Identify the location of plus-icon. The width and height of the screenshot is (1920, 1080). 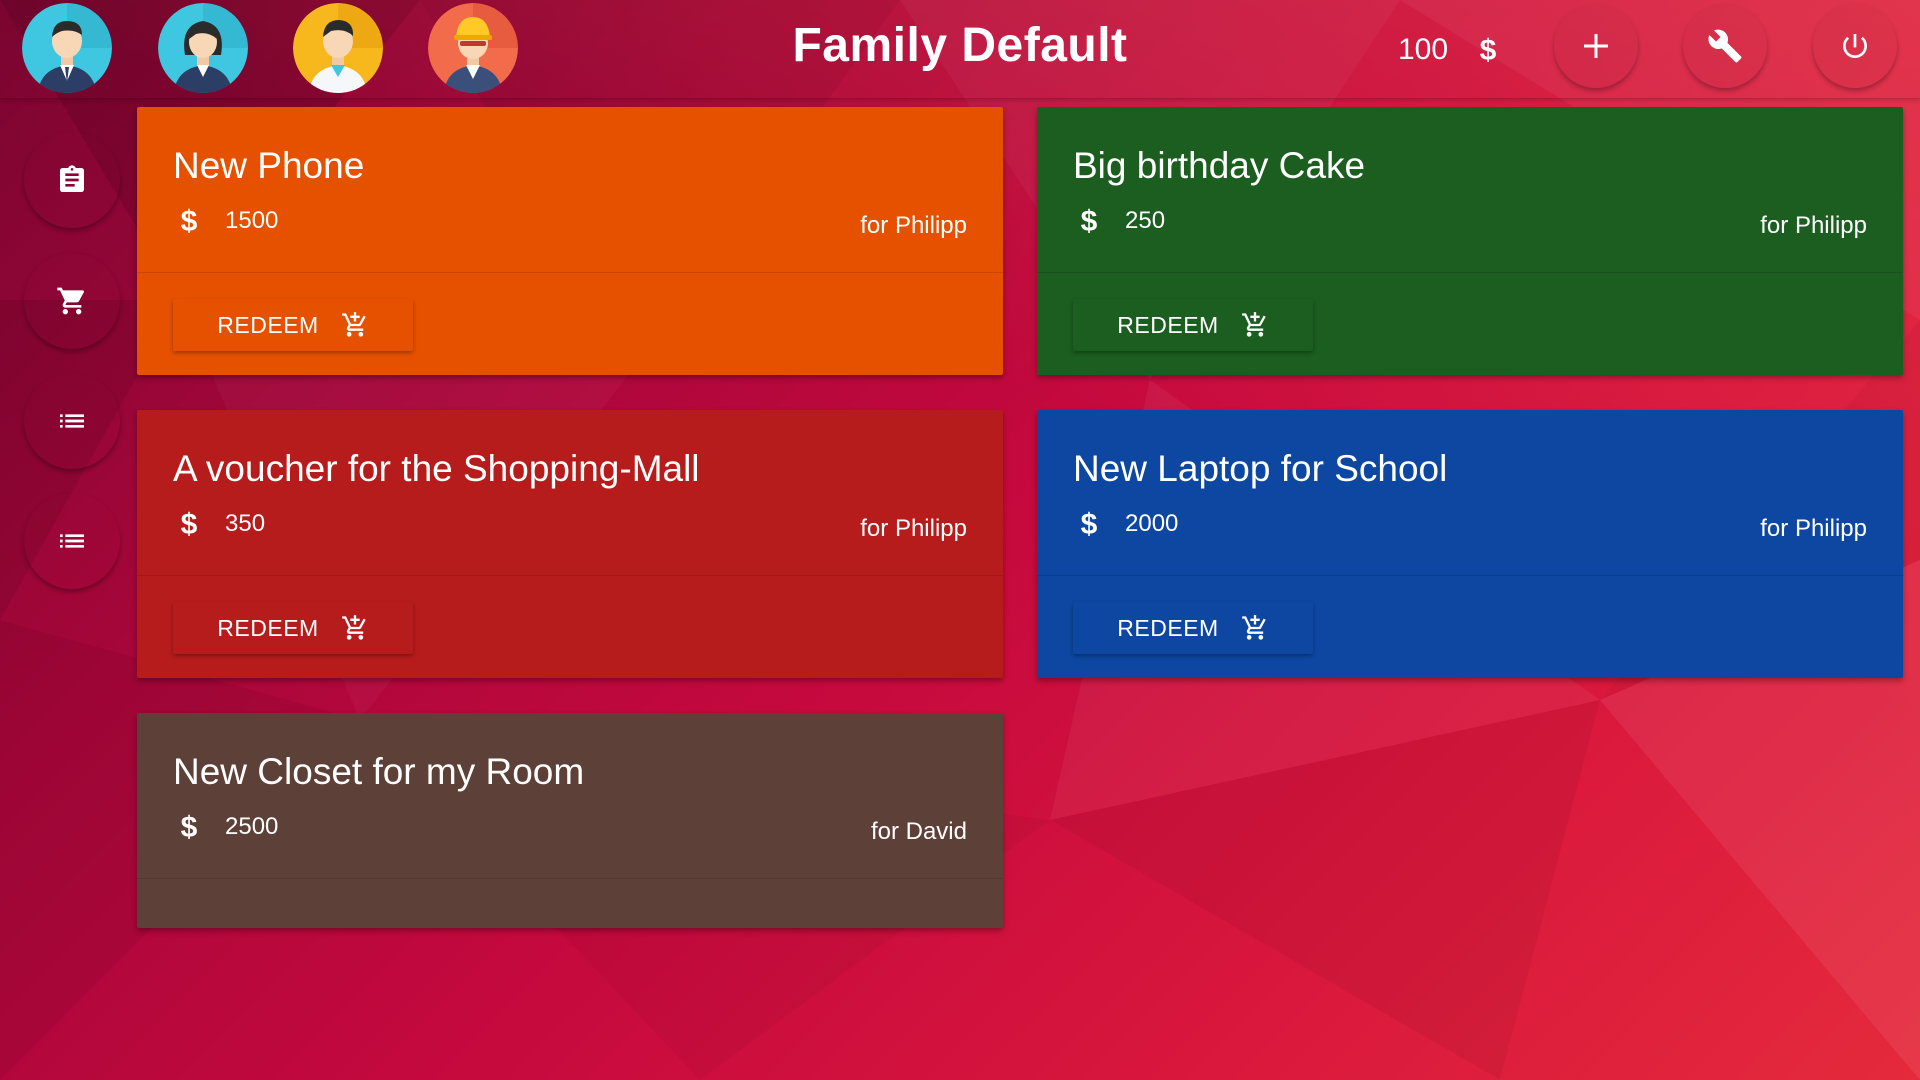
(1596, 46).